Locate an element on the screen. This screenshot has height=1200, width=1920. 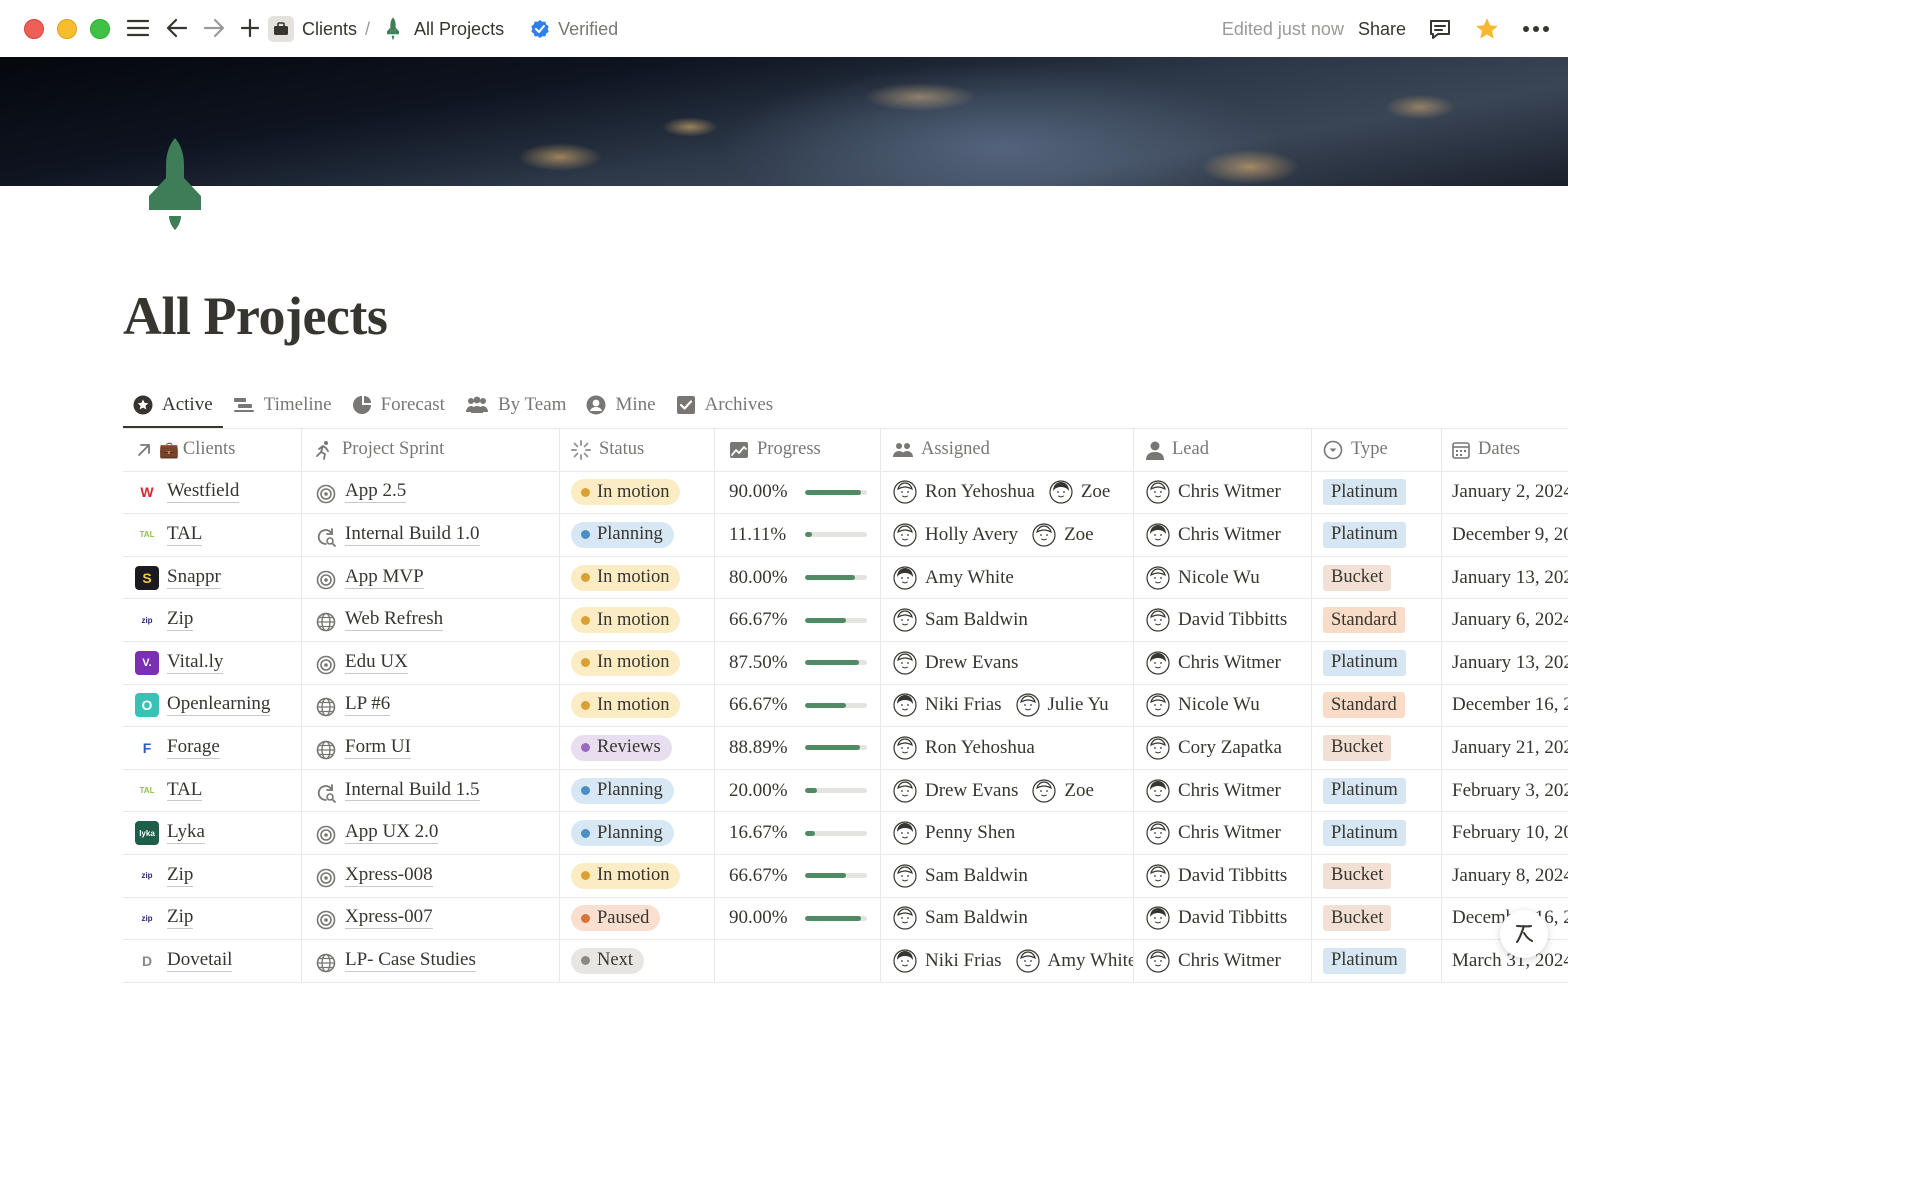
tab-forecast: Forecast is located at coordinates (398, 405).